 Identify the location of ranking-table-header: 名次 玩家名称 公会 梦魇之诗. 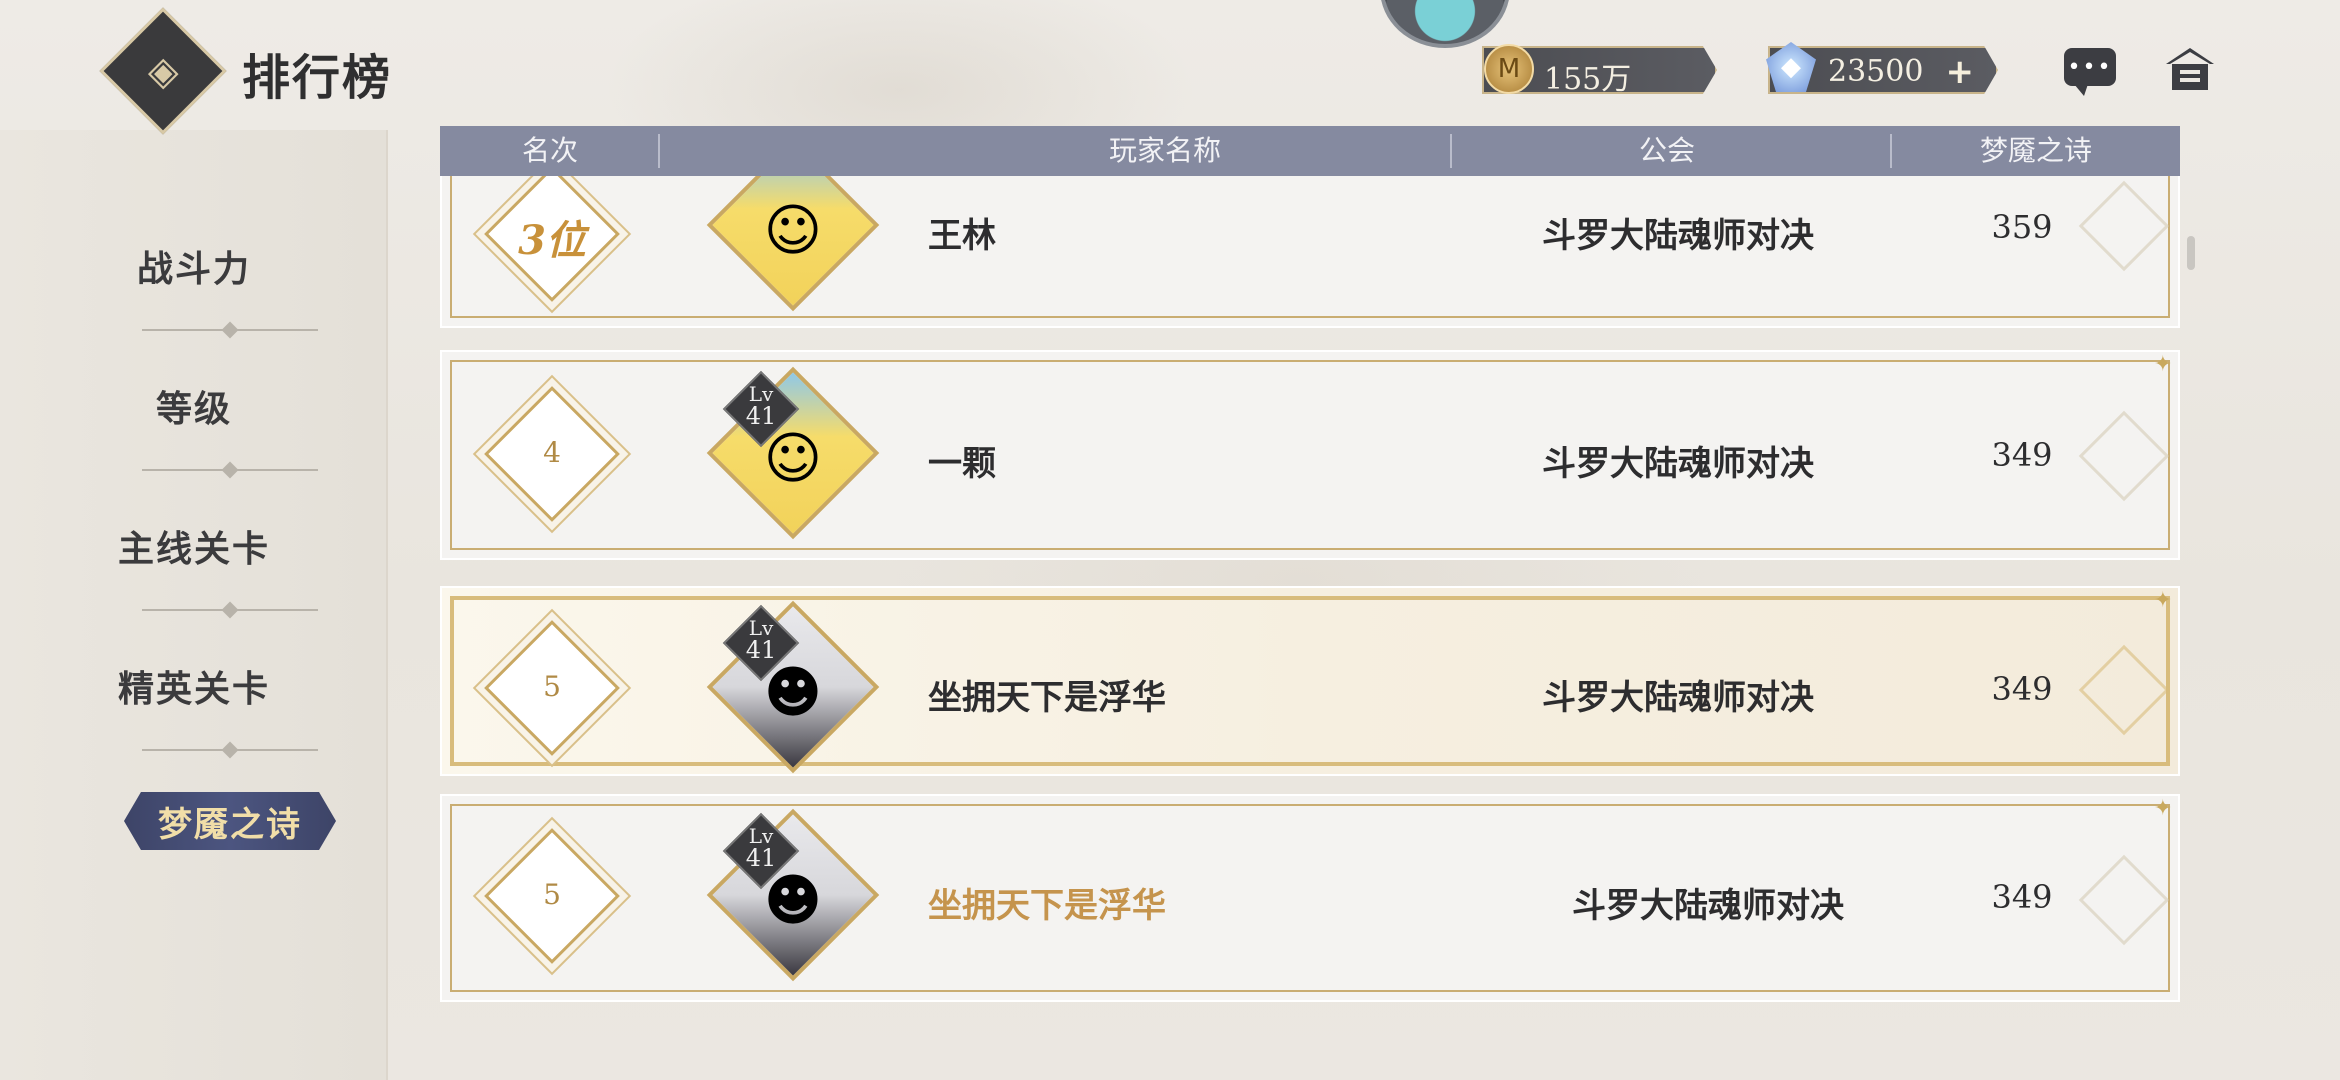
(1310, 151).